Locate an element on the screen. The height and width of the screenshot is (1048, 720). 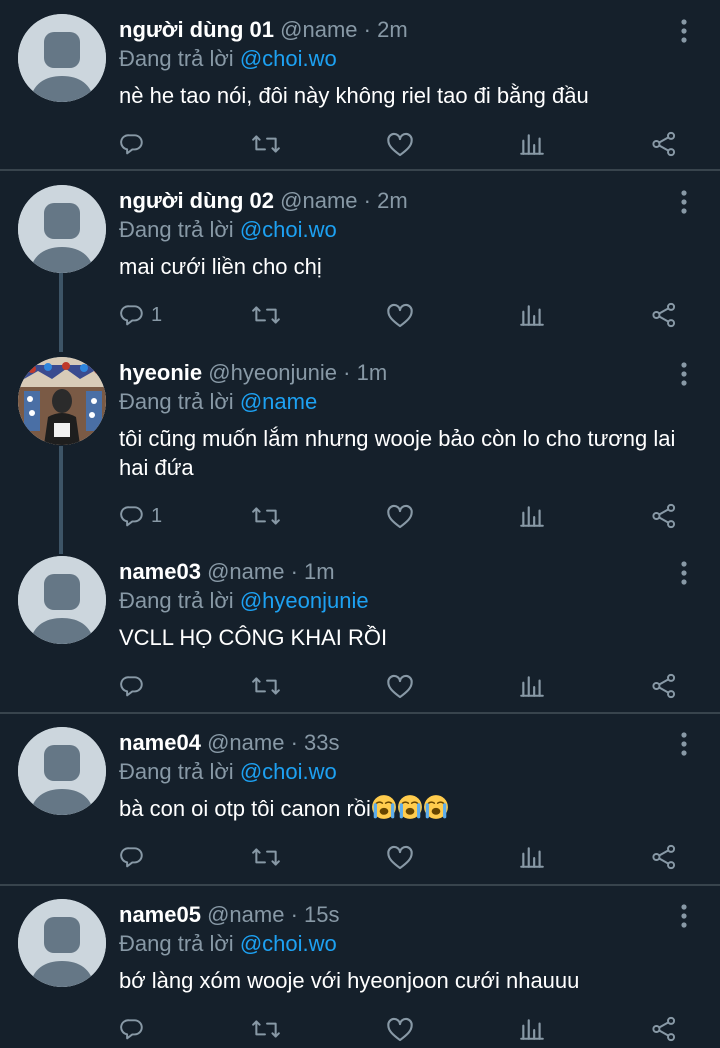
display-name: name03 is located at coordinates (160, 571).